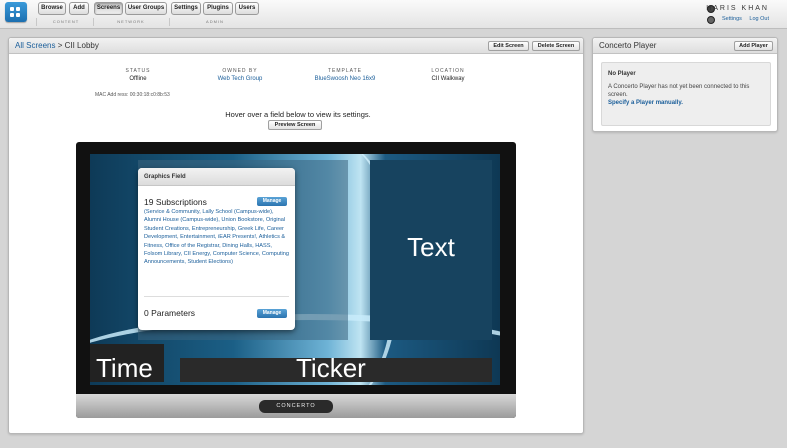  I want to click on user-links: Settings Log Out, so click(742, 19).